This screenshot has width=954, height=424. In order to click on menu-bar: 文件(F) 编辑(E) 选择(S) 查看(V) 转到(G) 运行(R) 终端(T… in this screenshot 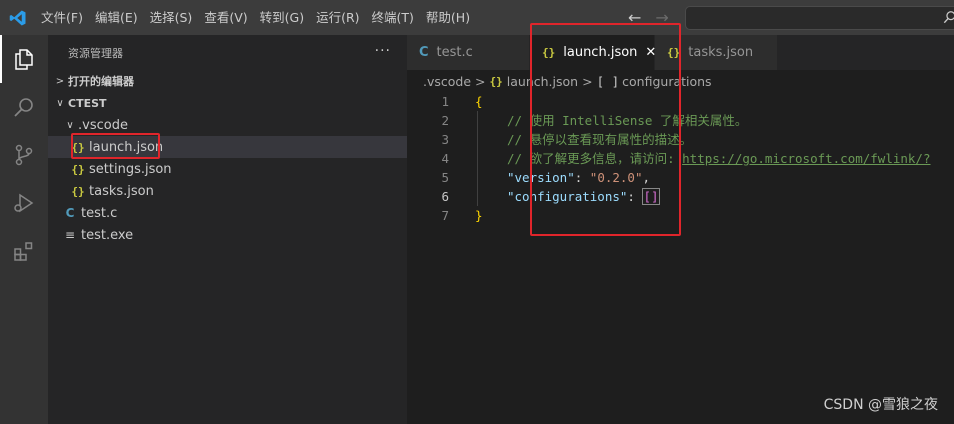, I will do `click(255, 17)`.